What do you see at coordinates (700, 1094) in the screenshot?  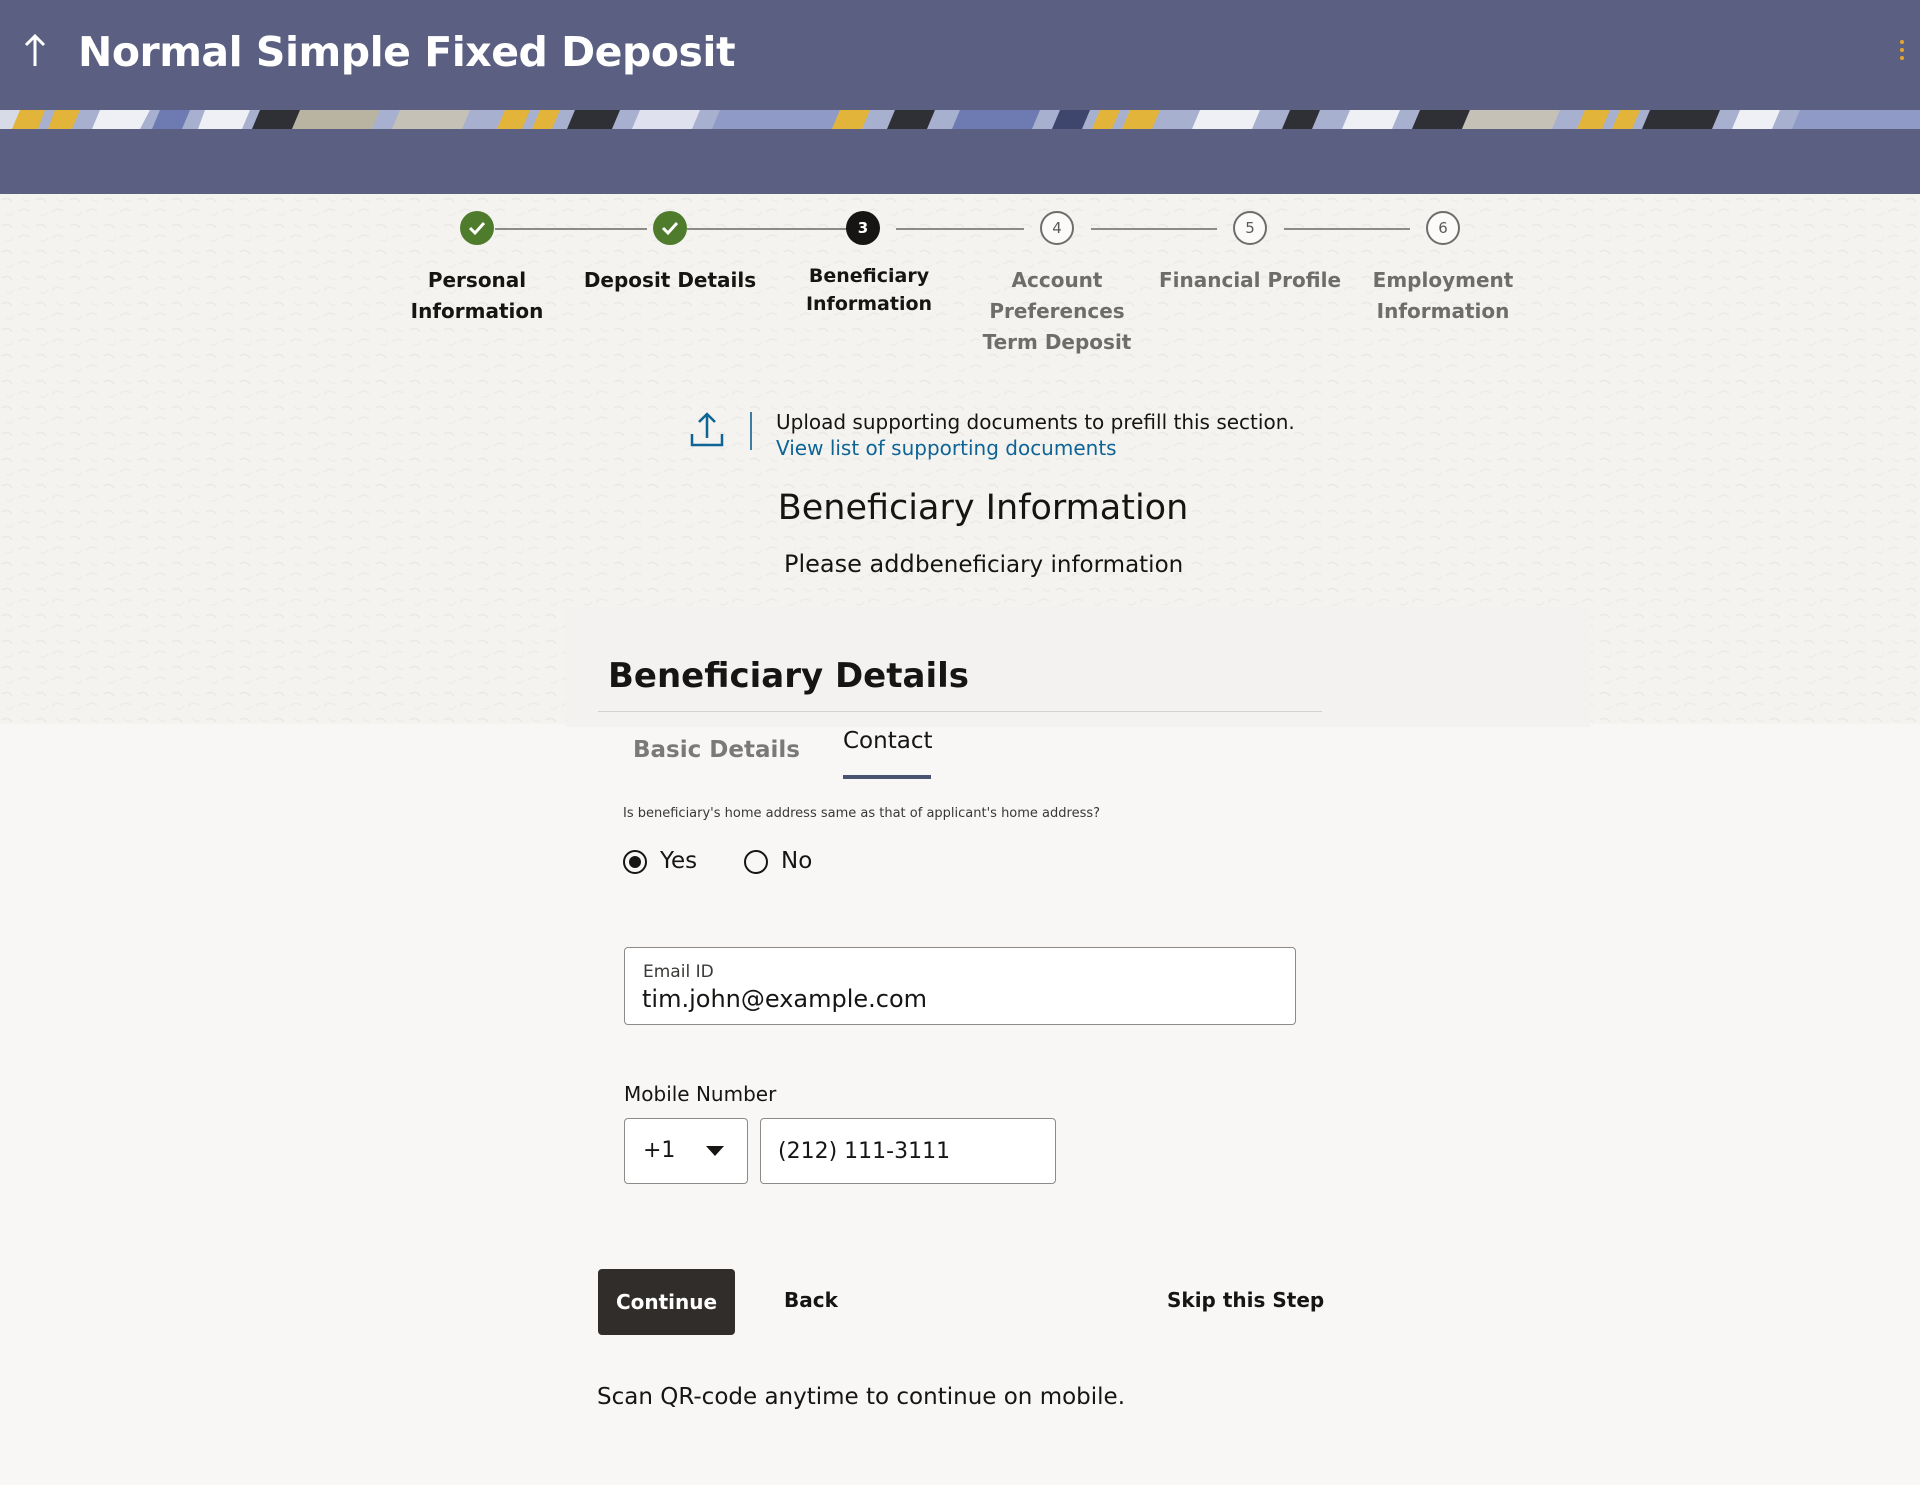 I see `mobile-number-label: Mobile Number` at bounding box center [700, 1094].